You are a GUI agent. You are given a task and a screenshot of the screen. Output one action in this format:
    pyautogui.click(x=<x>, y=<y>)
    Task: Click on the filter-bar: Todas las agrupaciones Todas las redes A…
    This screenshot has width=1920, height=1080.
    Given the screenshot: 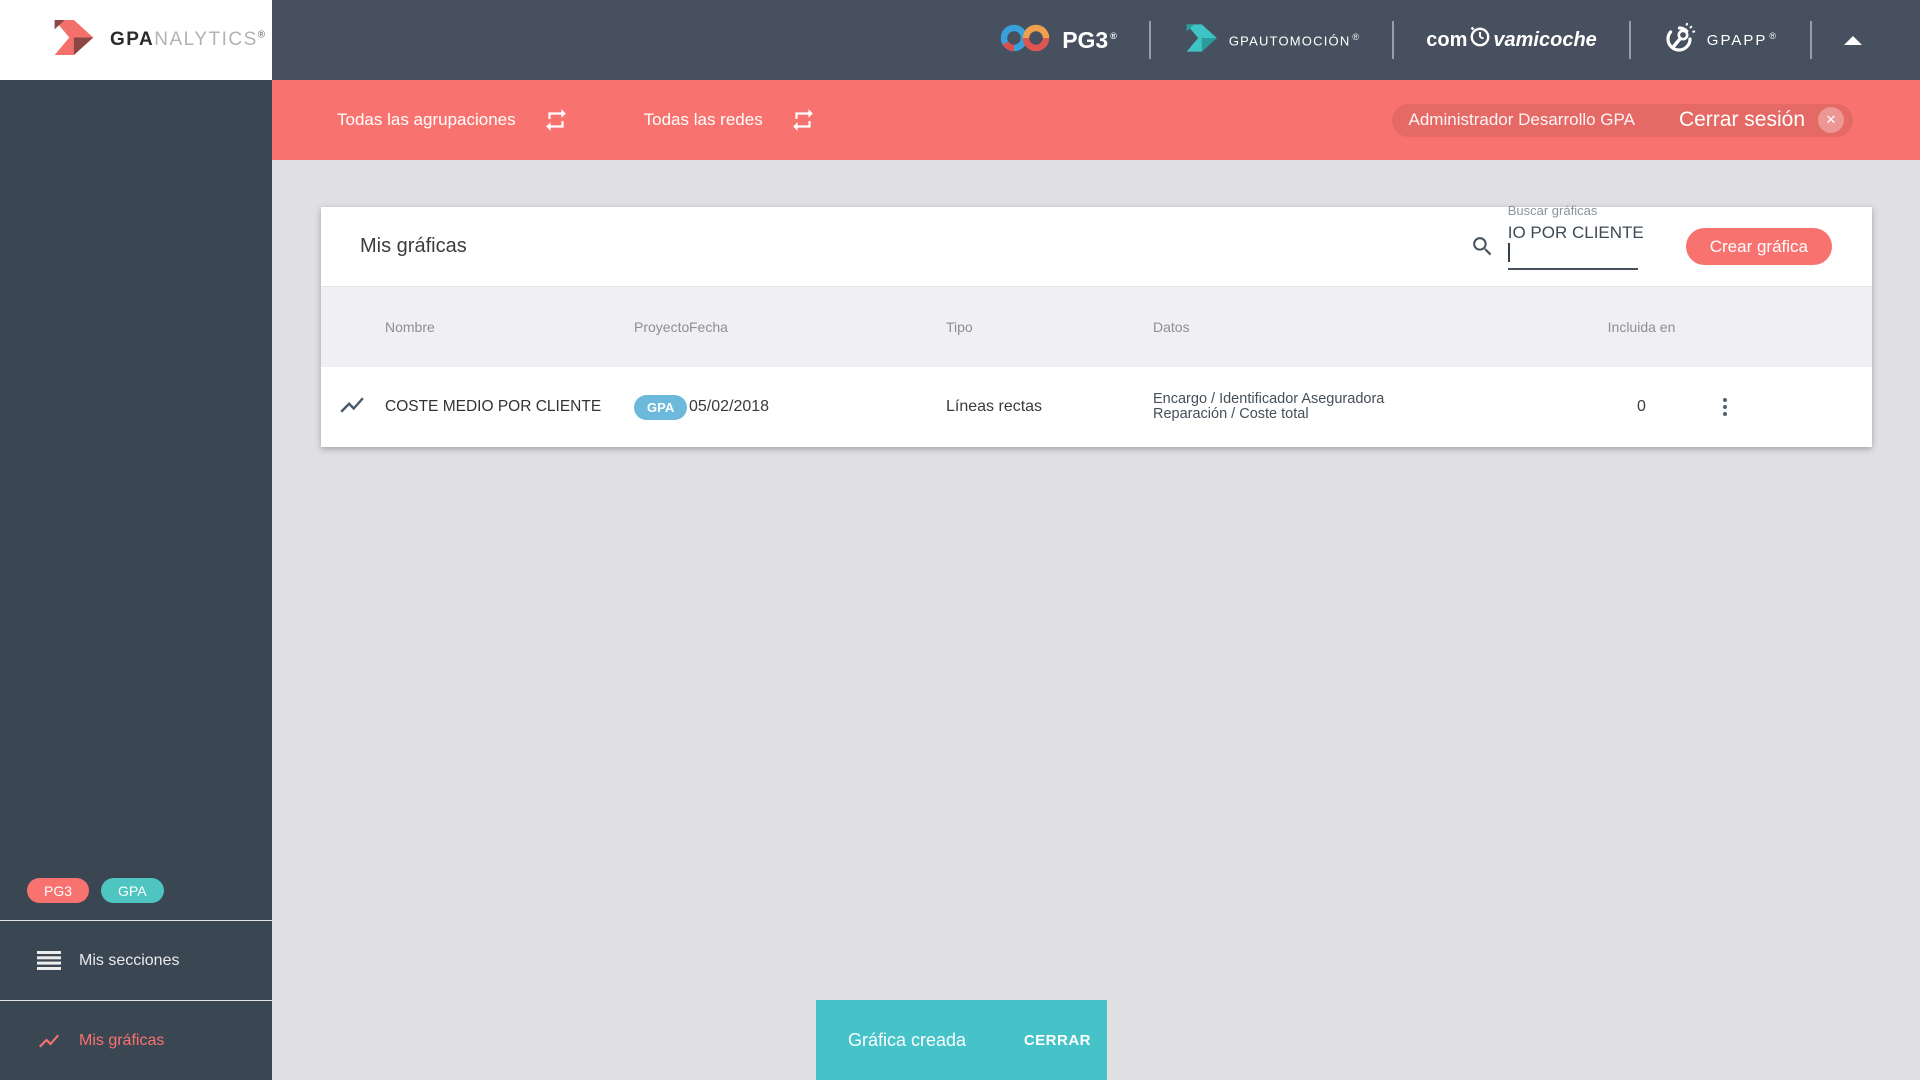 What is the action you would take?
    pyautogui.click(x=1096, y=120)
    